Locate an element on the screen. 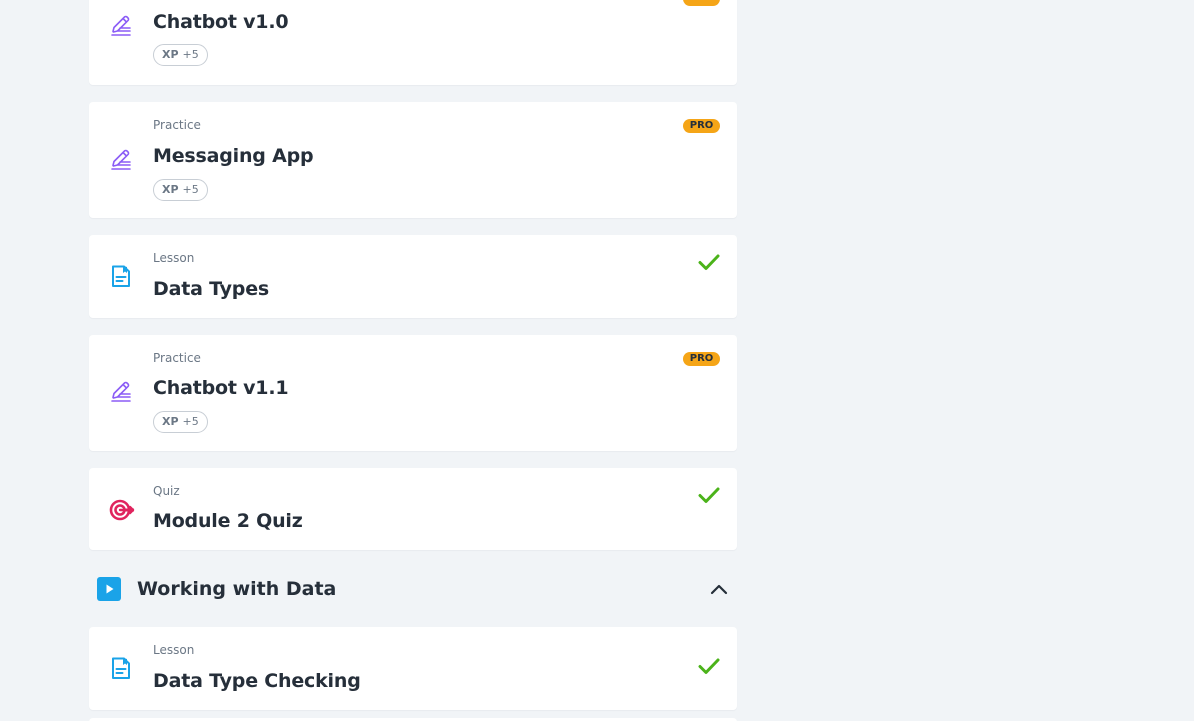 The image size is (1194, 721). play-icon is located at coordinates (109, 589).